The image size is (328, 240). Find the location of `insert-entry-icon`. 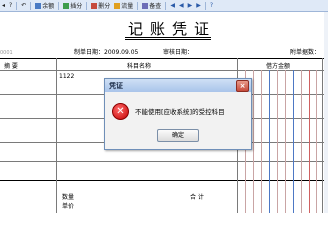

insert-entry-icon is located at coordinates (66, 5).